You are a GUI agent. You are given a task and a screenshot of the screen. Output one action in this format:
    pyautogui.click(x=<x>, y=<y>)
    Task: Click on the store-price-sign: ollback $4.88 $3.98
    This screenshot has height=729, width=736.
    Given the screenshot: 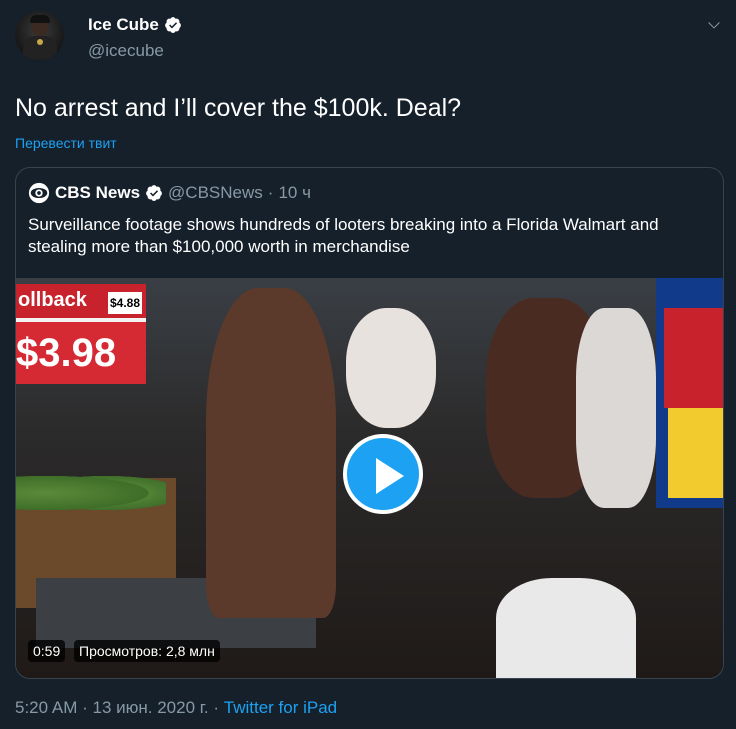 What is the action you would take?
    pyautogui.click(x=81, y=334)
    